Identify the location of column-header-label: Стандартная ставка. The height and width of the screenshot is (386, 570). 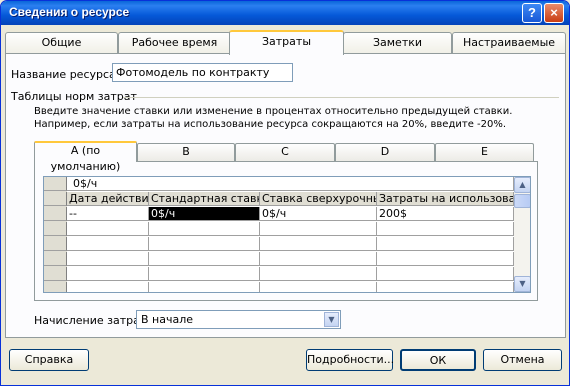
(205, 198).